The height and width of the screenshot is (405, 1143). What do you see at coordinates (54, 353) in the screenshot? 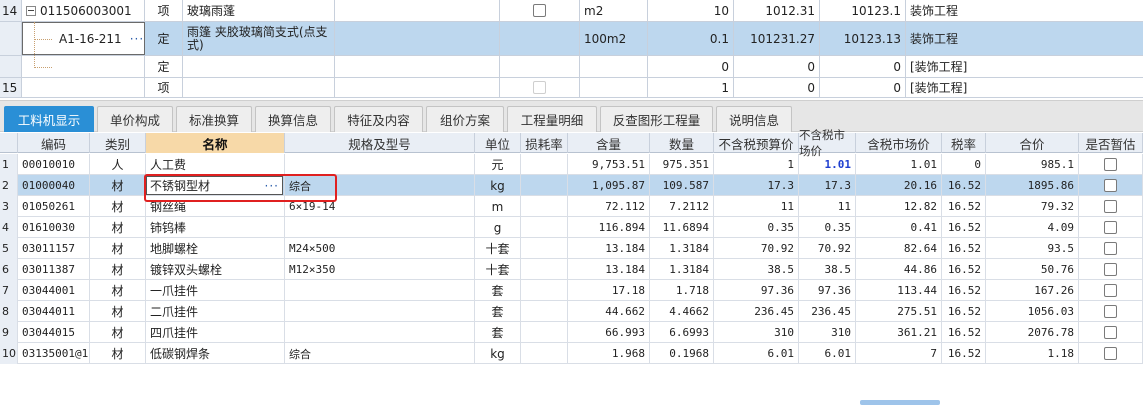
I see `cell-code: 03135001@1` at bounding box center [54, 353].